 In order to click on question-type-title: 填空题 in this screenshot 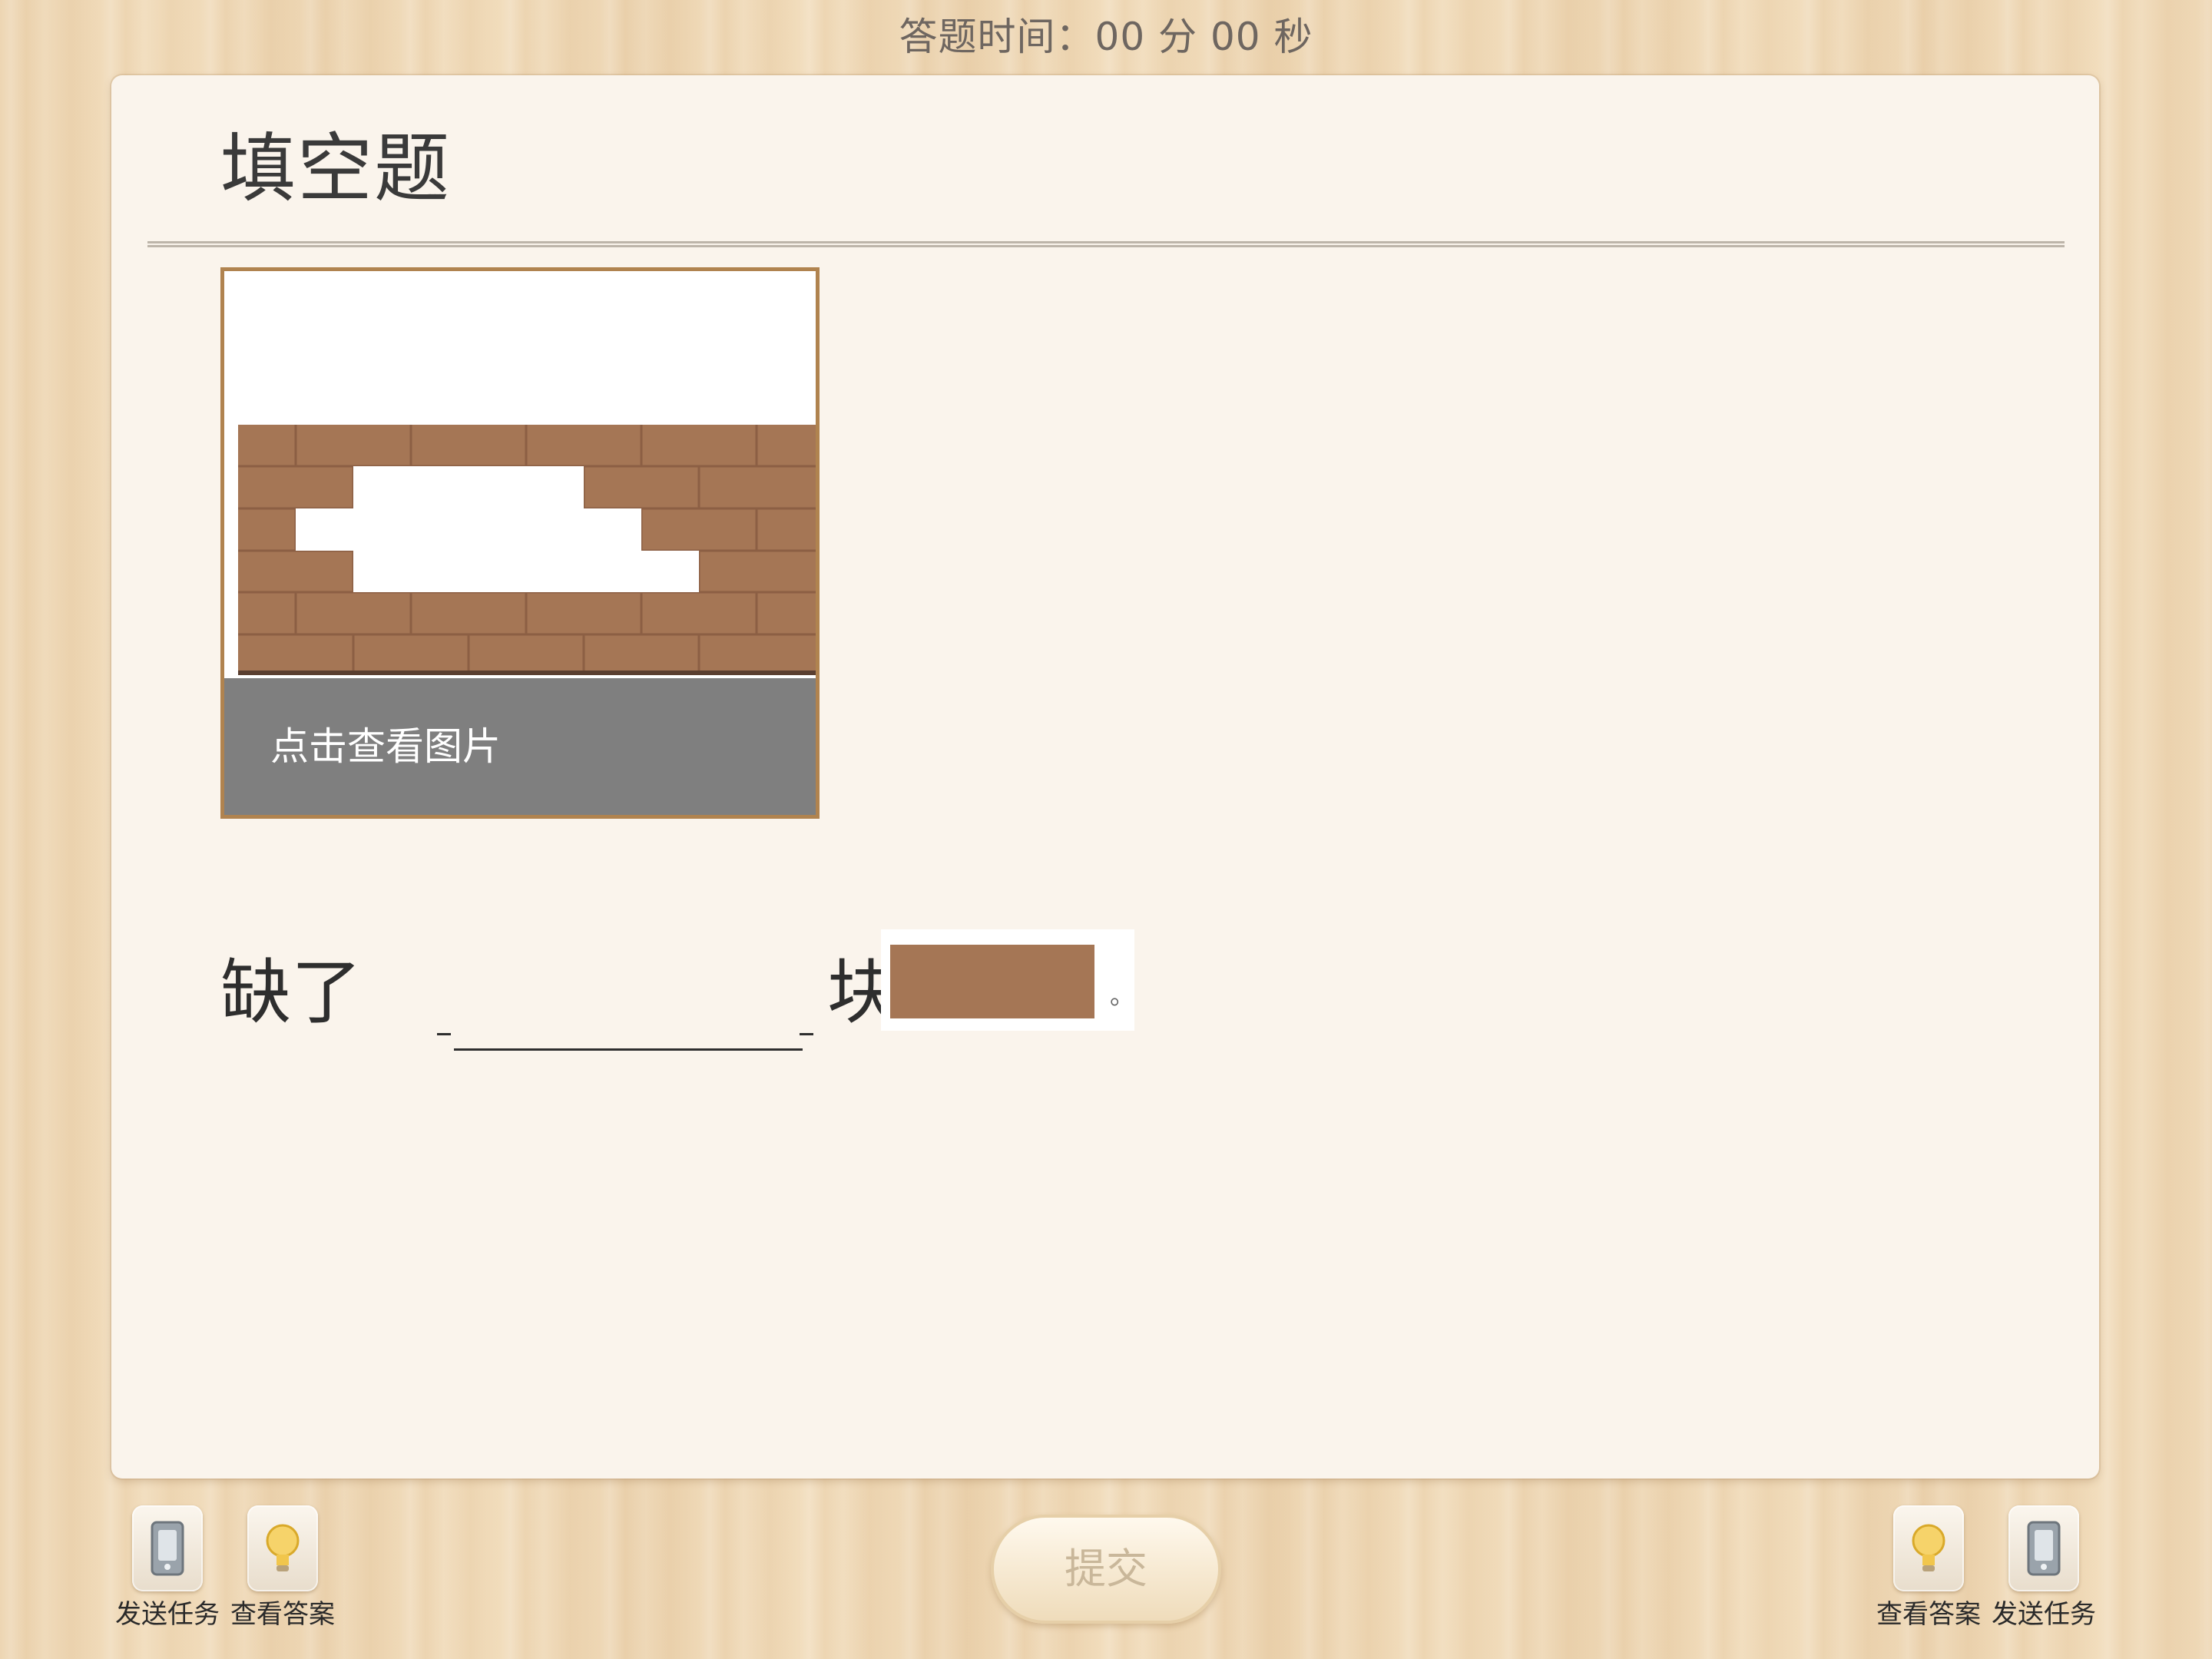, I will do `click(336, 169)`.